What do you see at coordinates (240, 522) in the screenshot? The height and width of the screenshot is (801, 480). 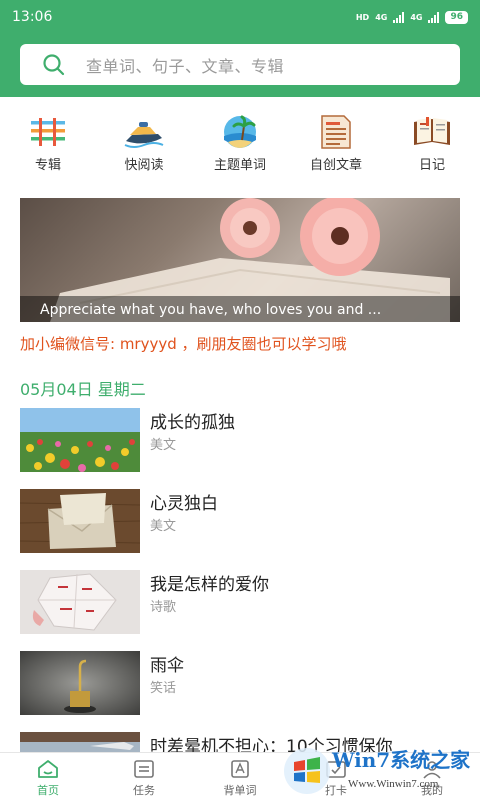 I see `list-item: 心灵独白 美文` at bounding box center [240, 522].